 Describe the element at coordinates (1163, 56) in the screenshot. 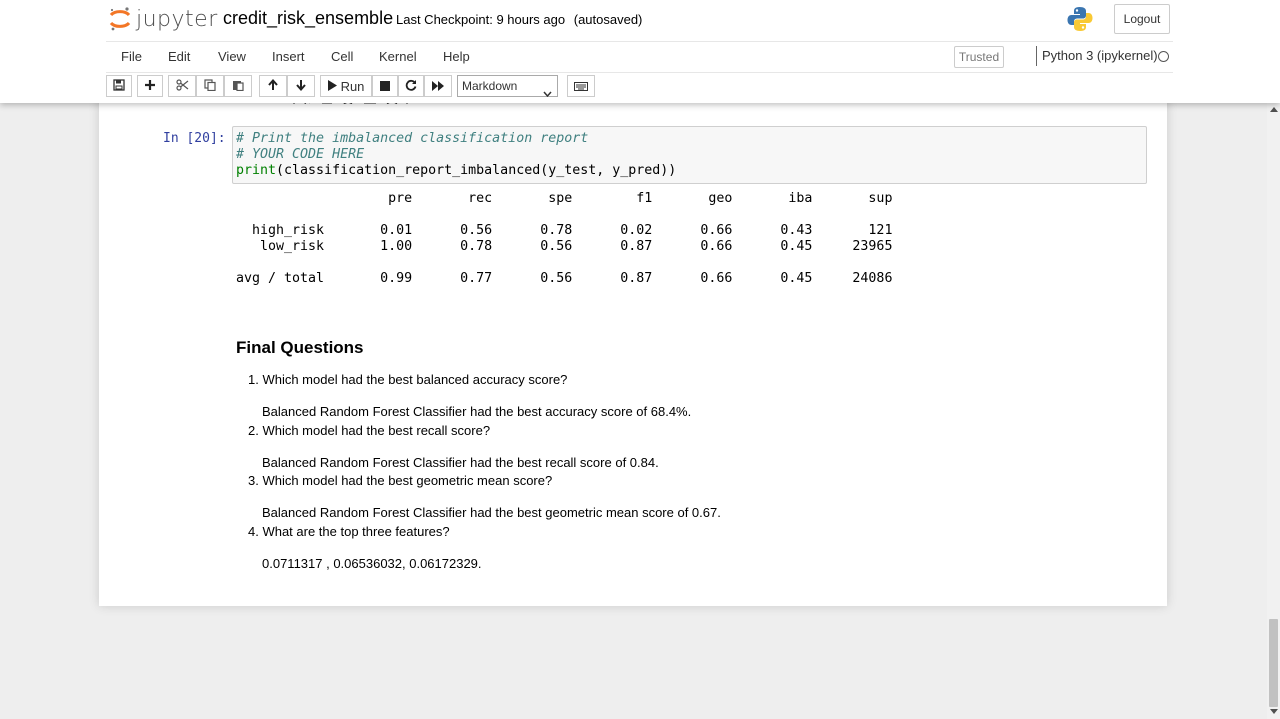

I see `kernel-idle-icon` at that location.